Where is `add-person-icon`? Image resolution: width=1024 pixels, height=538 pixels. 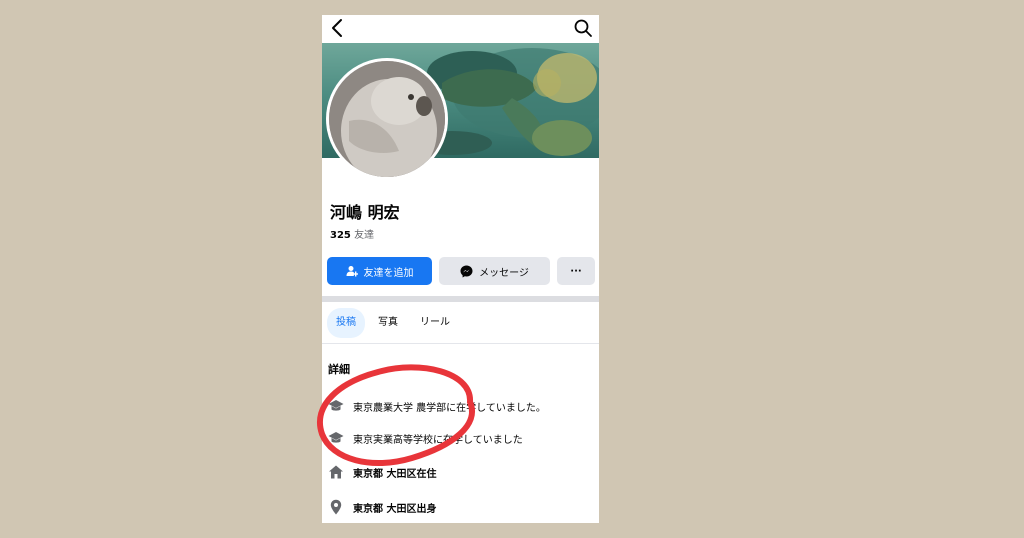
add-person-icon is located at coordinates (352, 271).